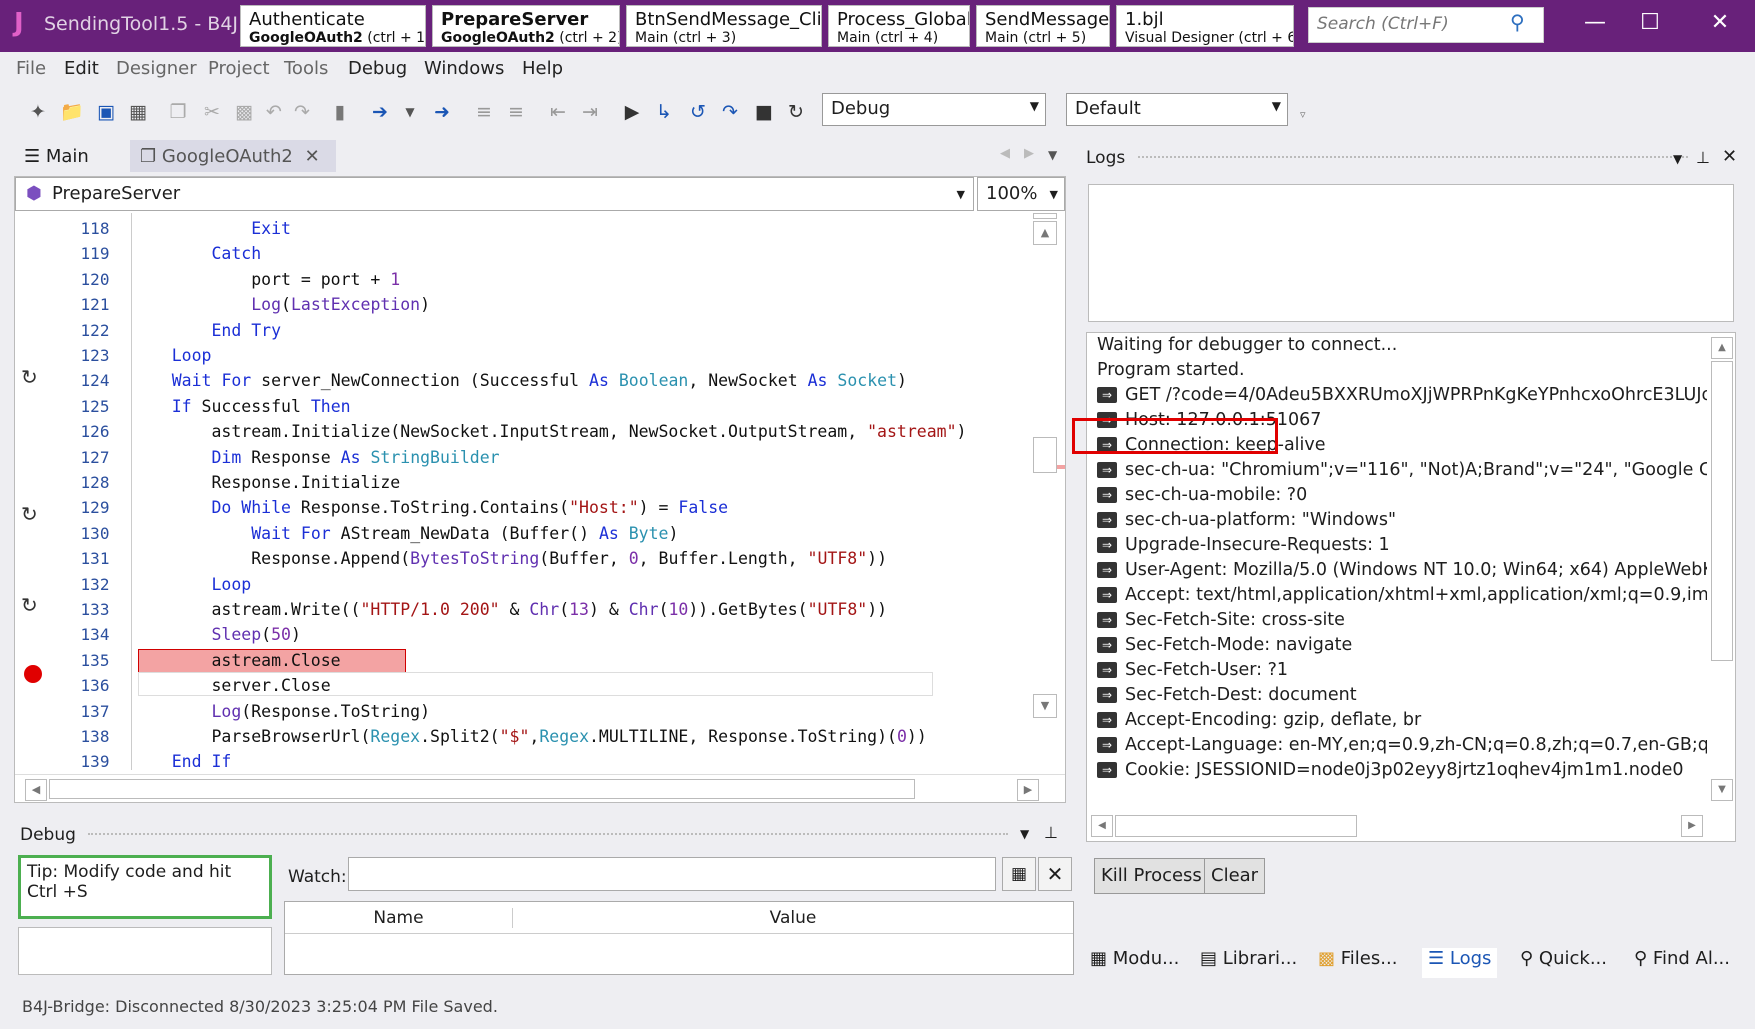  Describe the element at coordinates (1257, 545) in the screenshot. I see `log-text: Upgrade-Insecure-Requests: 1` at that location.